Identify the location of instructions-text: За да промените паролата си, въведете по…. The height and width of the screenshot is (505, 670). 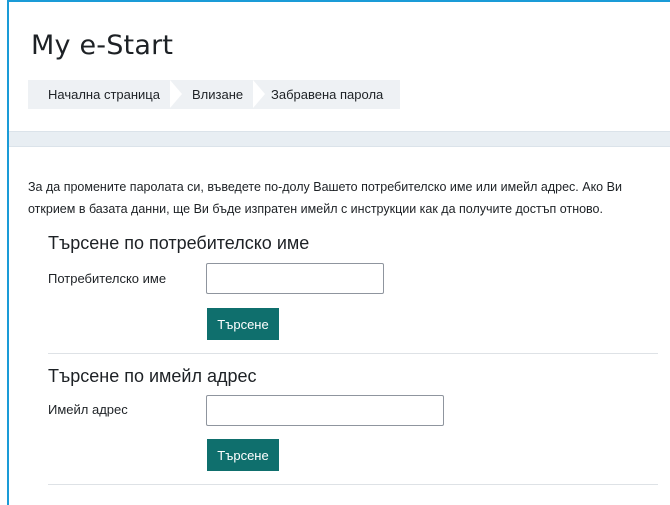
(325, 198).